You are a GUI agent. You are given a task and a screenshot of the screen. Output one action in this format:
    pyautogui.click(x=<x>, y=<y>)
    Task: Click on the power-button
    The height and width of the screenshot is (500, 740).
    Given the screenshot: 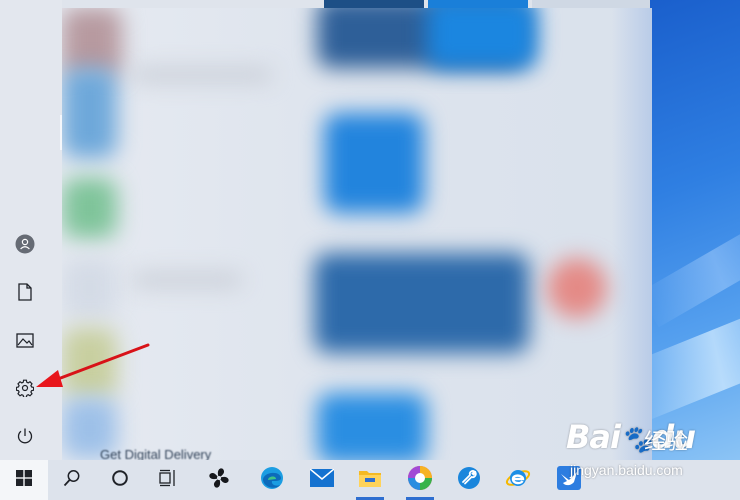 What is the action you would take?
    pyautogui.click(x=25, y=436)
    